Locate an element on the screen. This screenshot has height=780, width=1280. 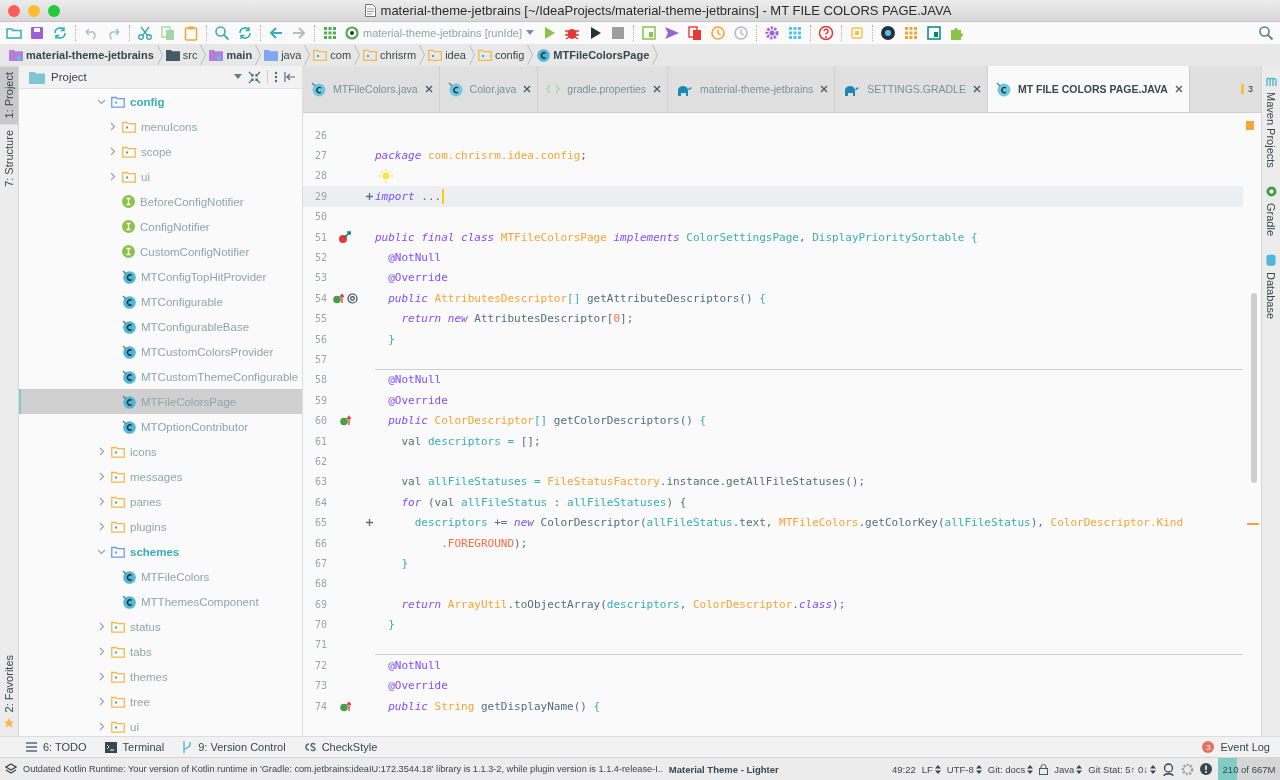
tree-item: messages is located at coordinates (160, 476).